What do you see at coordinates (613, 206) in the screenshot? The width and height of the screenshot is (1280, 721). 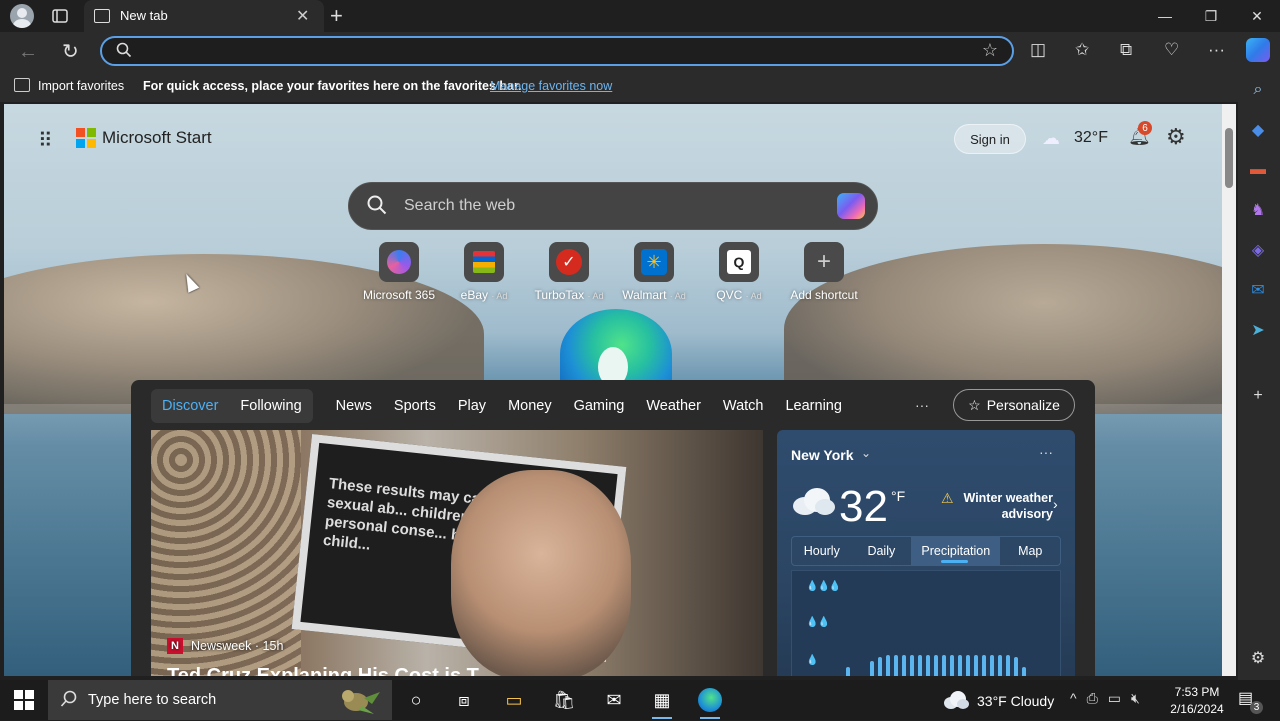 I see `web-search-box: Search the web` at bounding box center [613, 206].